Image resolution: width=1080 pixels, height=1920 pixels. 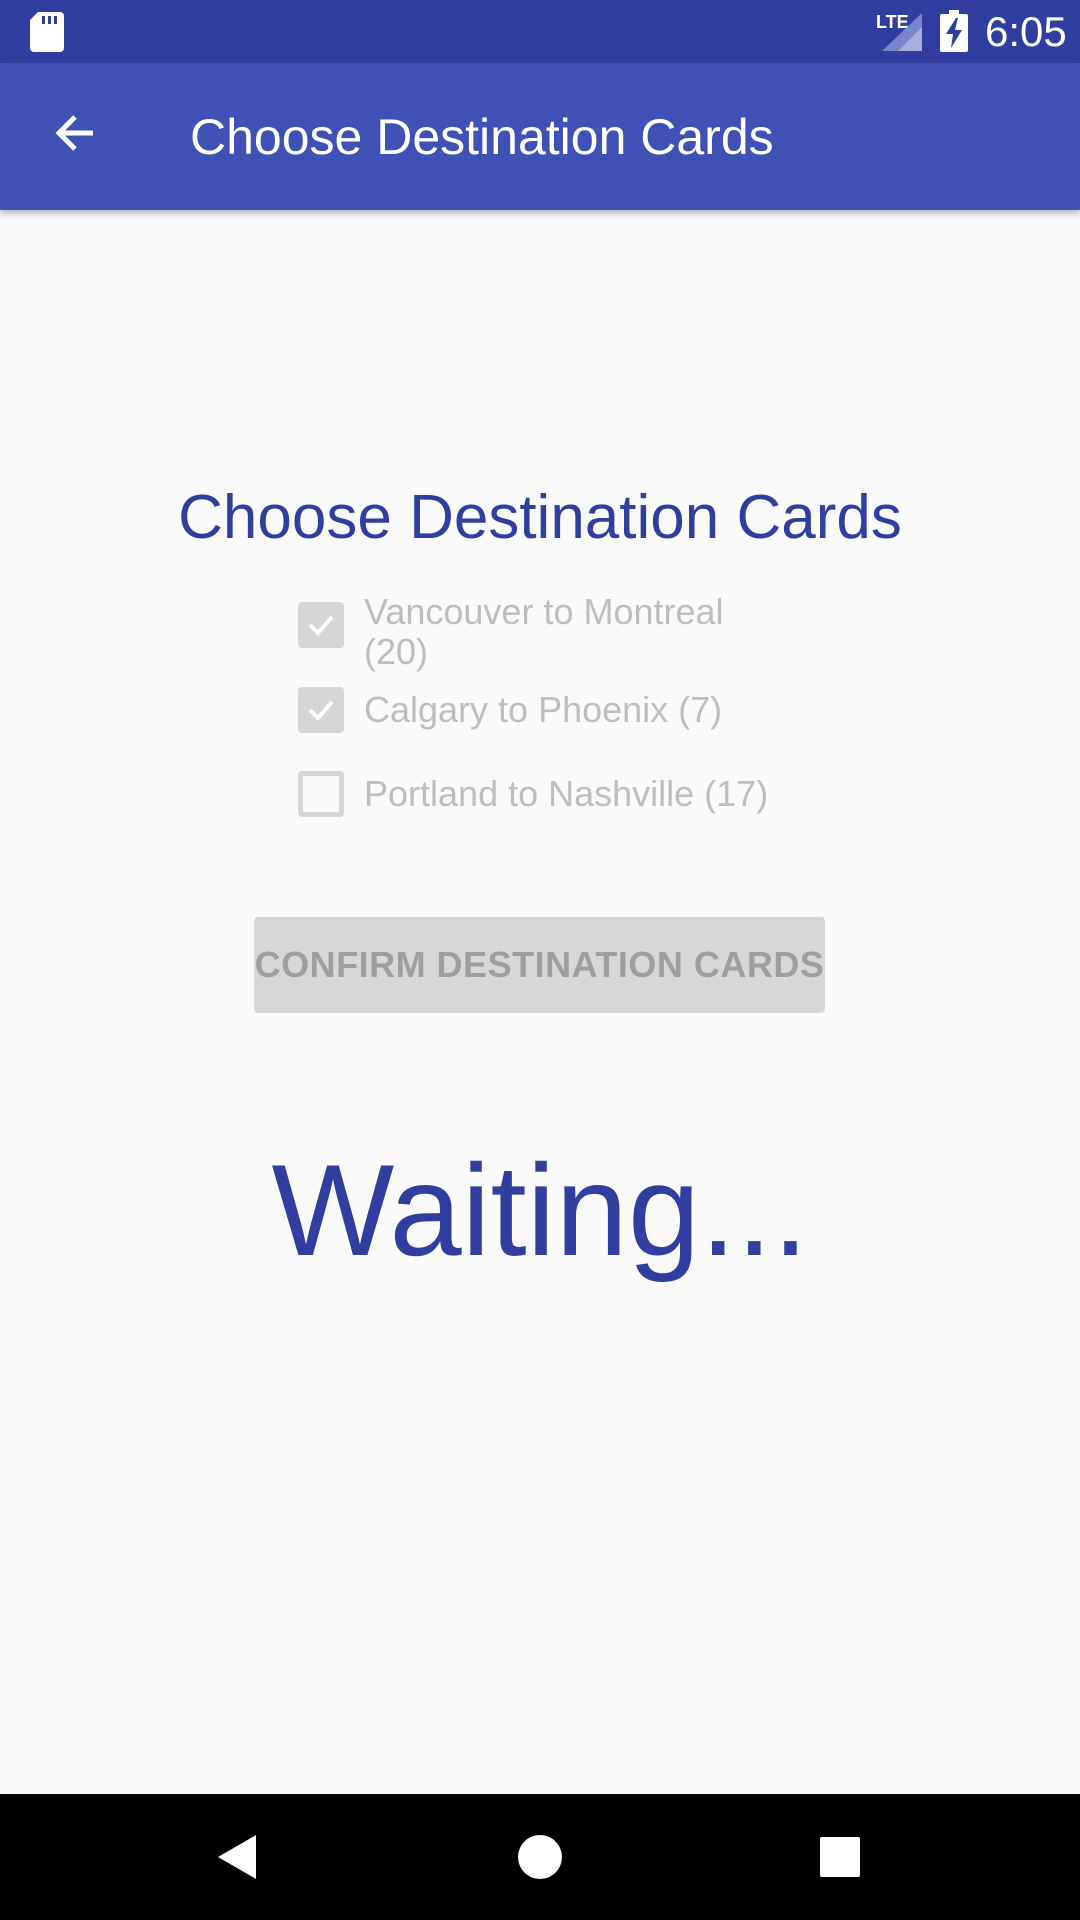 I want to click on checkbox-unchecked, so click(x=321, y=794).